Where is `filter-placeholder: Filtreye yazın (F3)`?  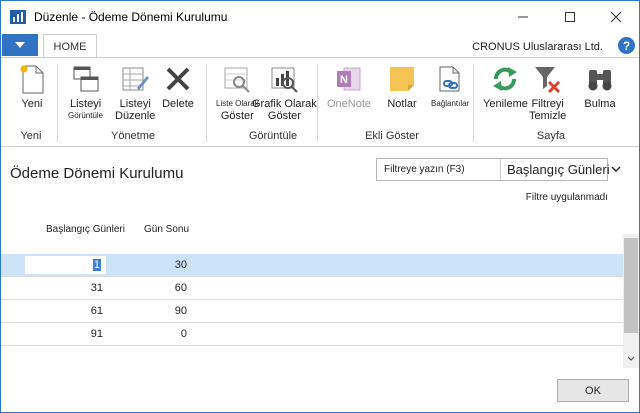
filter-placeholder: Filtreye yazın (F3) is located at coordinates (424, 169).